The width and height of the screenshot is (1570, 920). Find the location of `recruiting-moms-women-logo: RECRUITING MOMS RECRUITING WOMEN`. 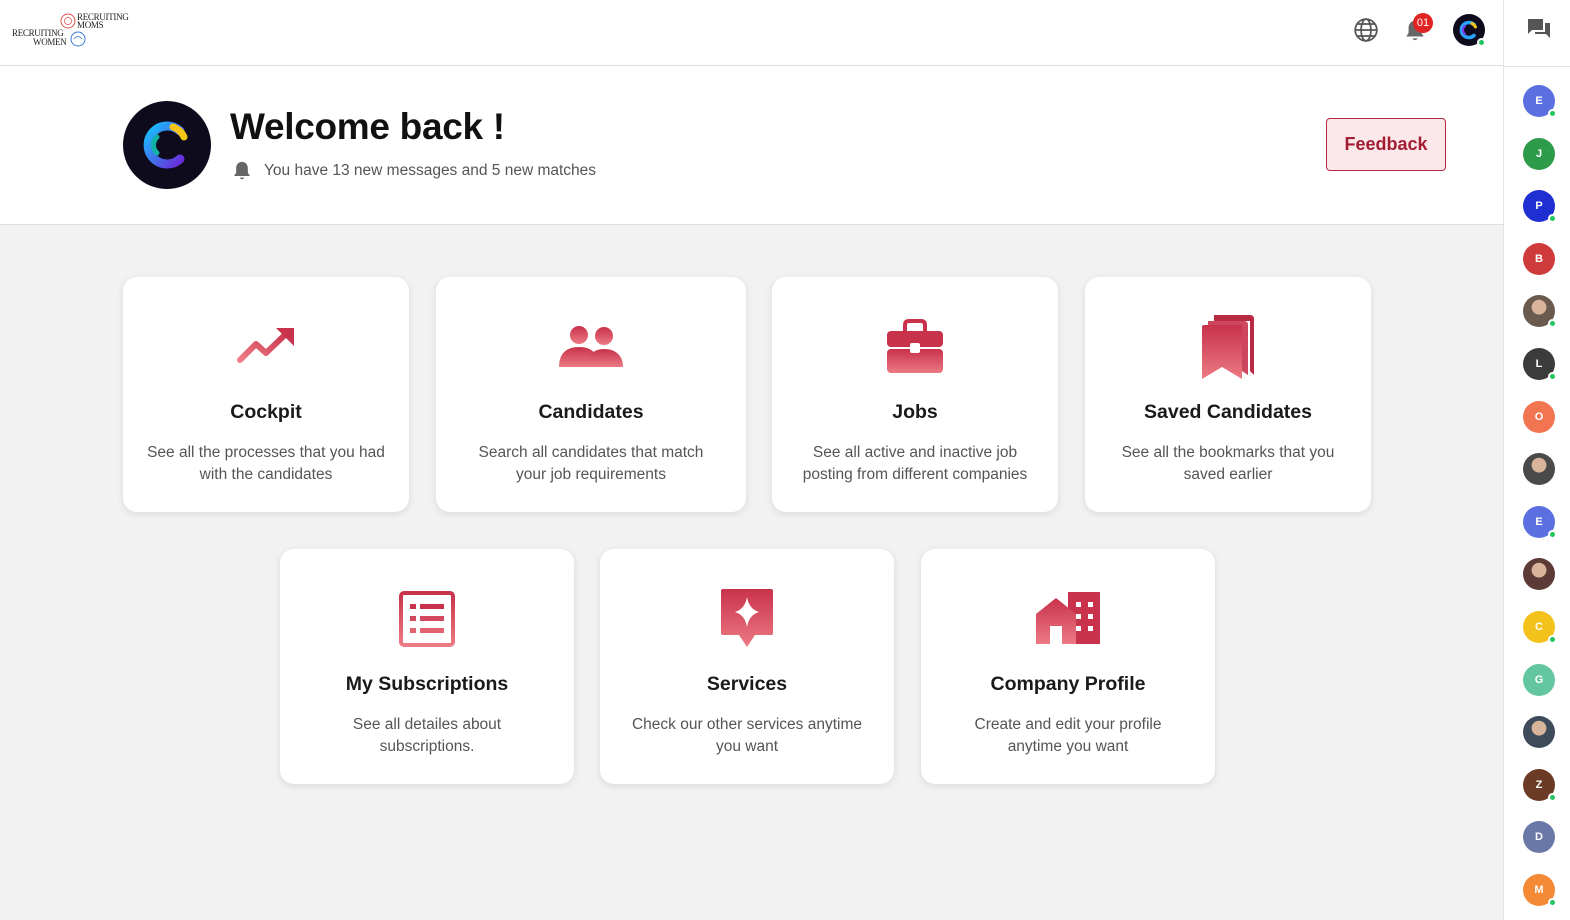

recruiting-moms-women-logo: RECRUITING MOMS RECRUITING WOMEN is located at coordinates (73, 31).